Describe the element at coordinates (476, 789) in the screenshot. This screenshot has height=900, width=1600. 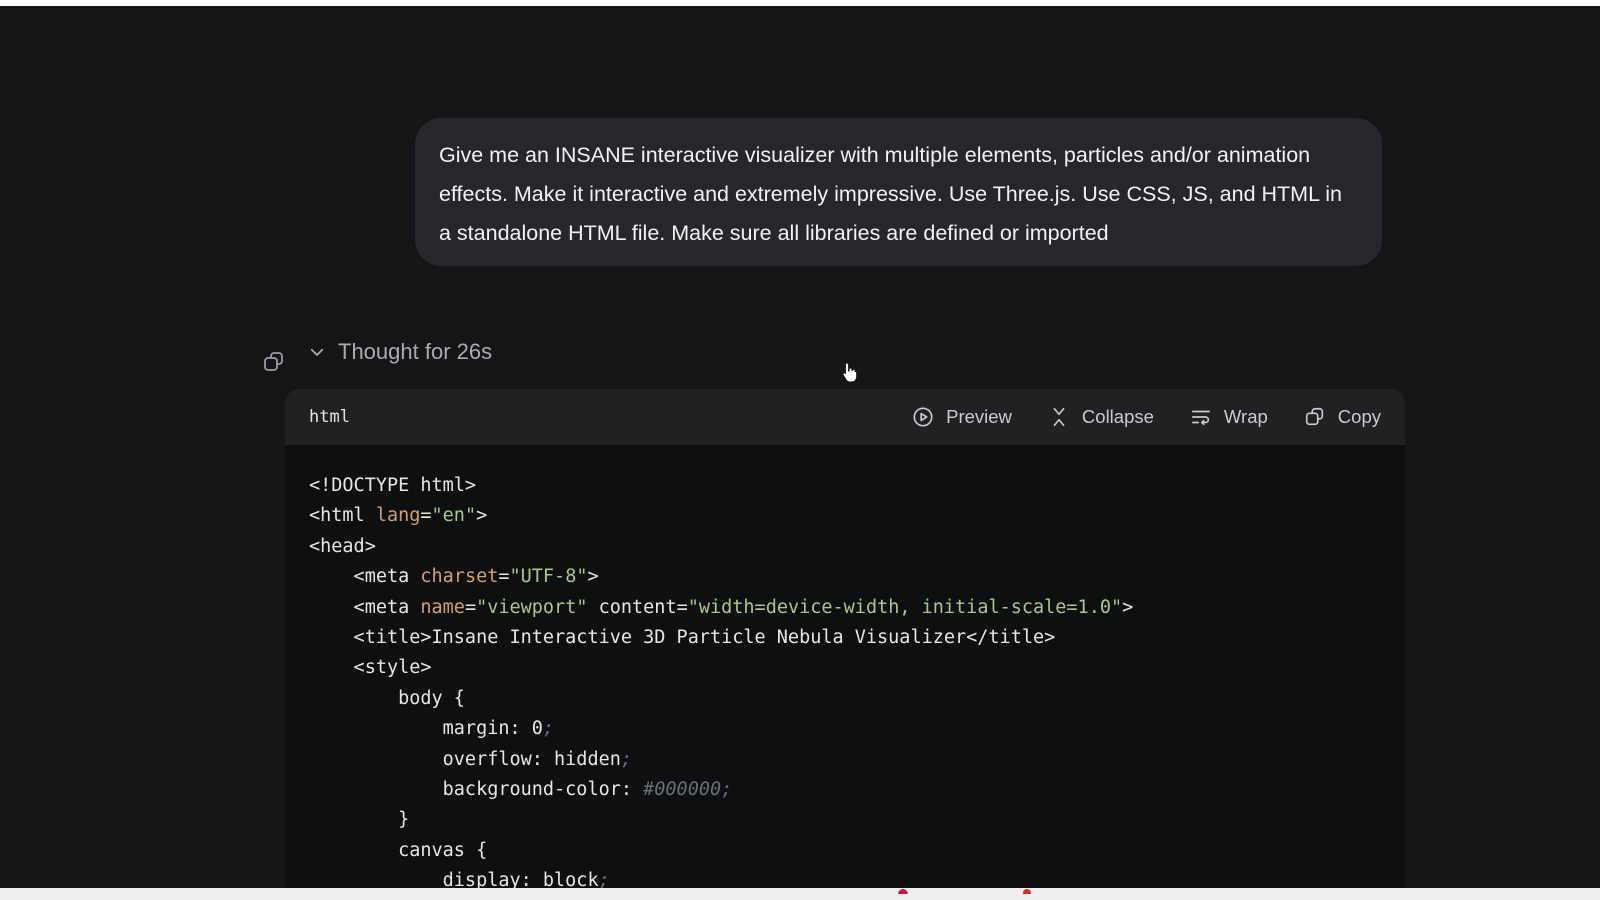
I see `code-token: background-color:` at that location.